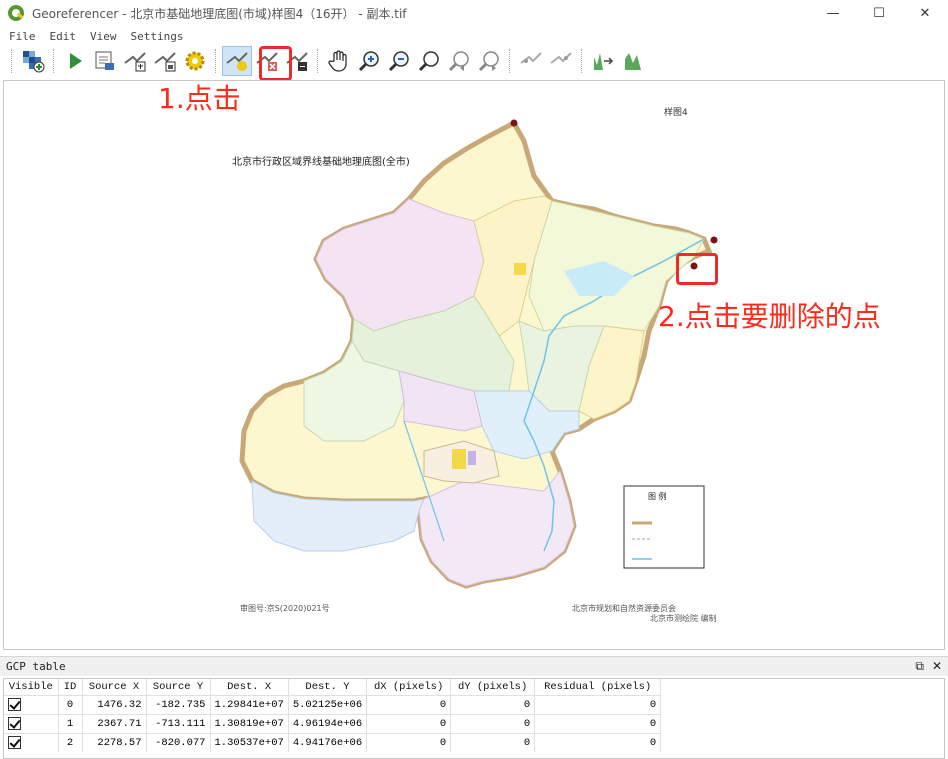  I want to click on toolbar, so click(474, 61).